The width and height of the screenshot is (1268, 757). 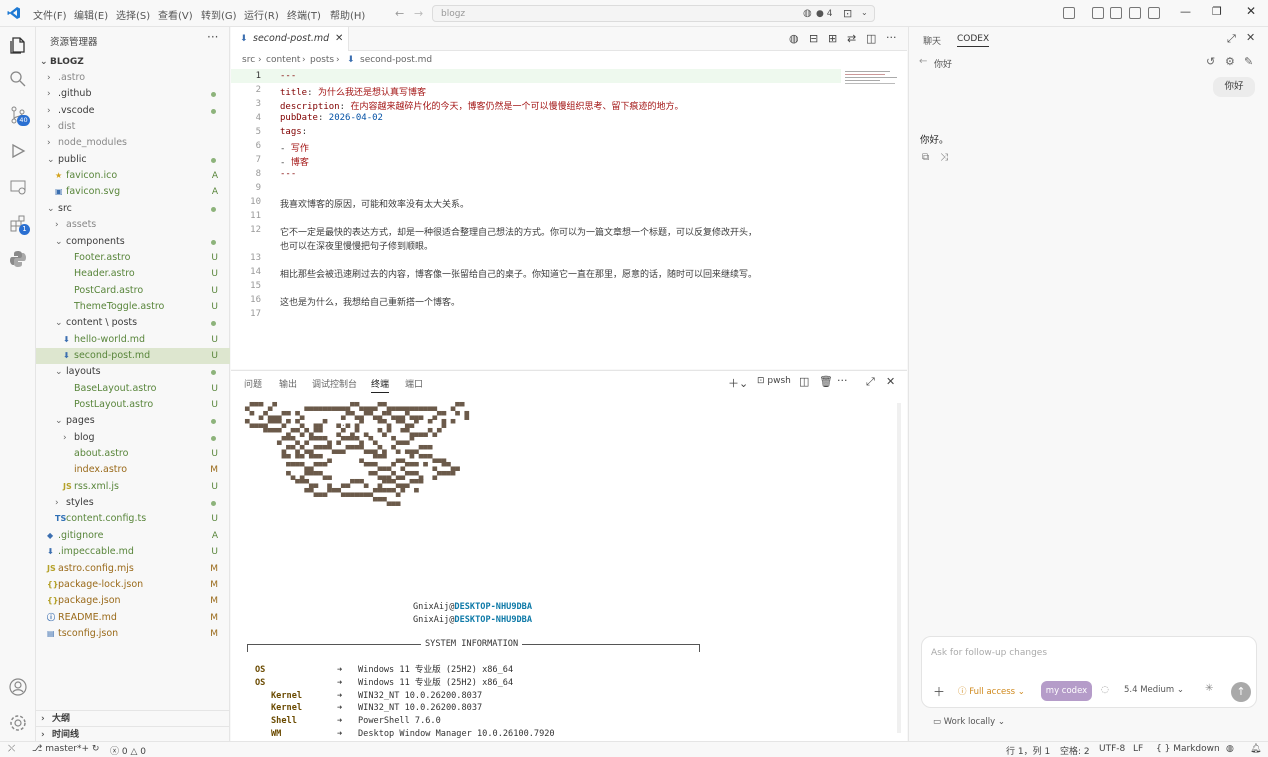 I want to click on minimize-button: —, so click(x=1185, y=11).